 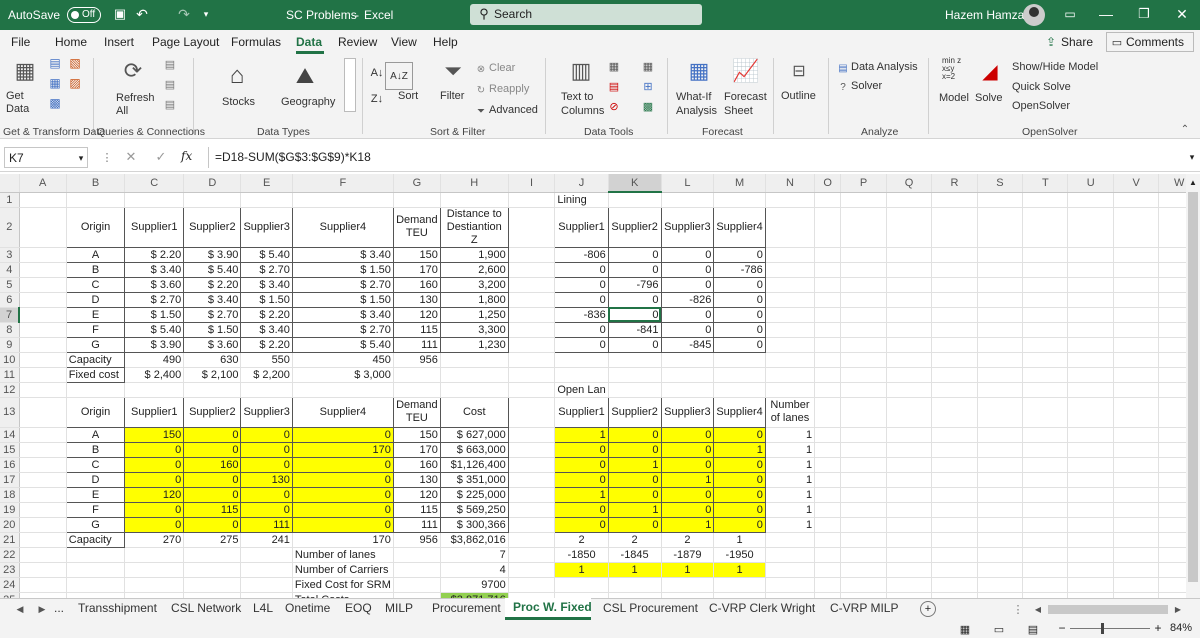 I want to click on cell-h8: 3,300, so click(x=474, y=329).